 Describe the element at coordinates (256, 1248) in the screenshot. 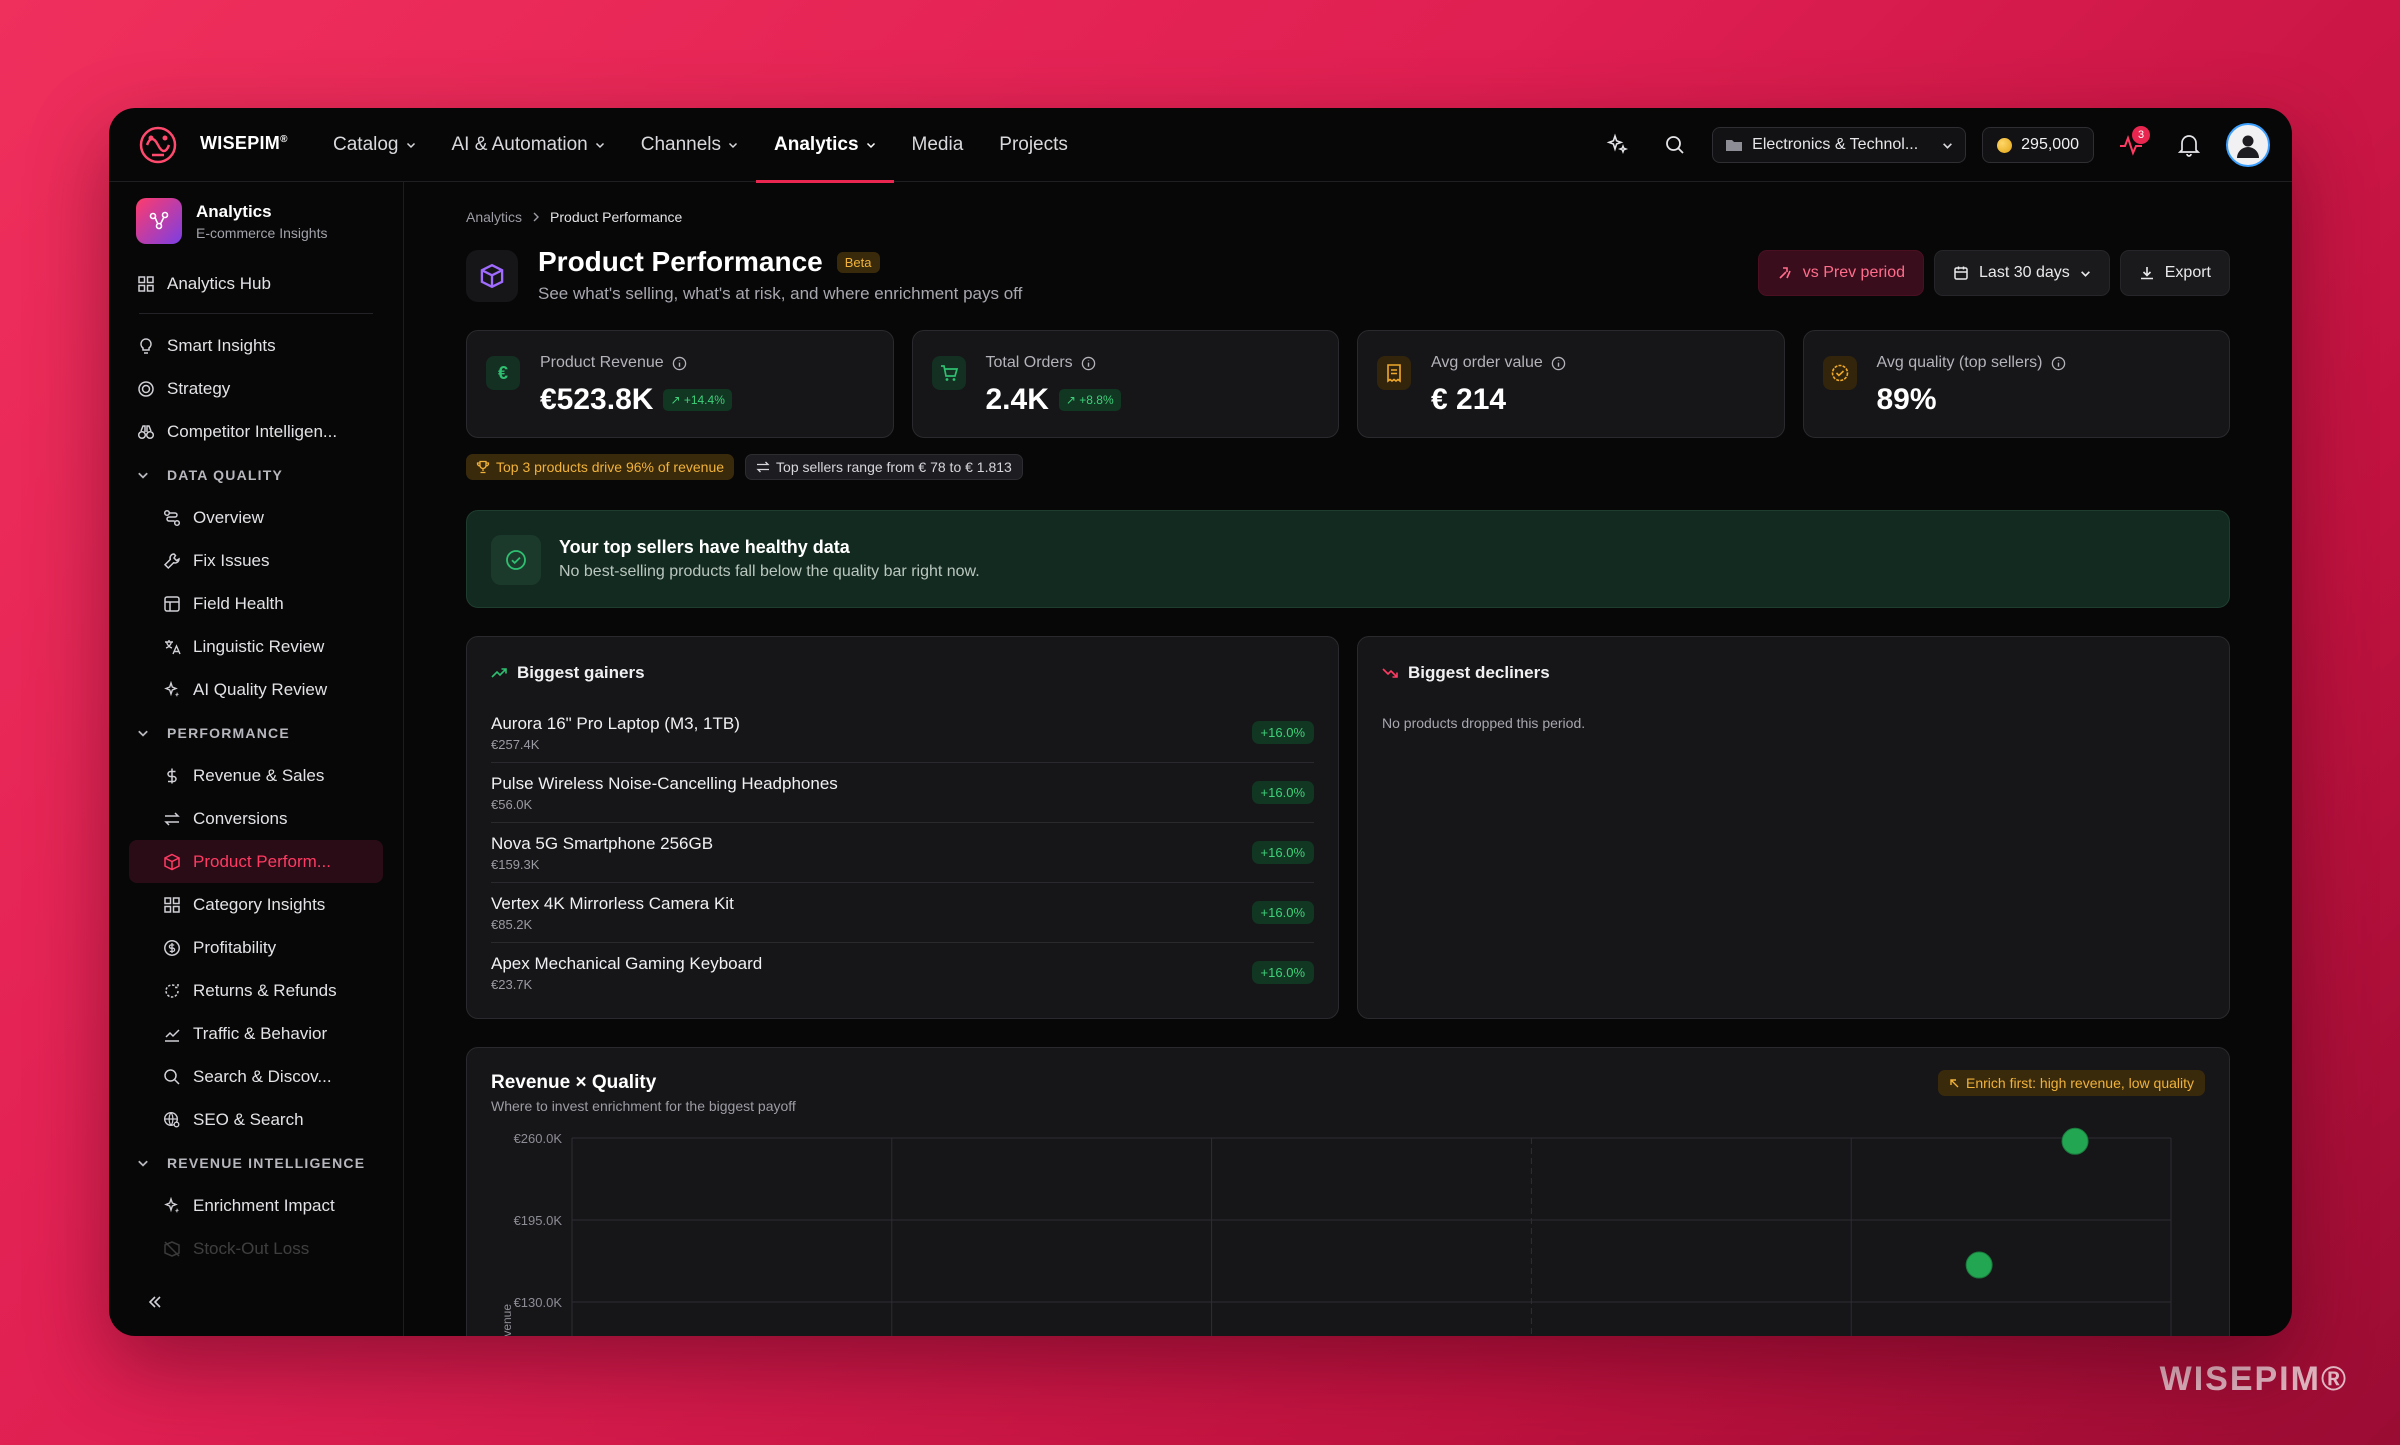

I see `sidebar-item-stock-out-loss: Stock-Out Loss` at that location.